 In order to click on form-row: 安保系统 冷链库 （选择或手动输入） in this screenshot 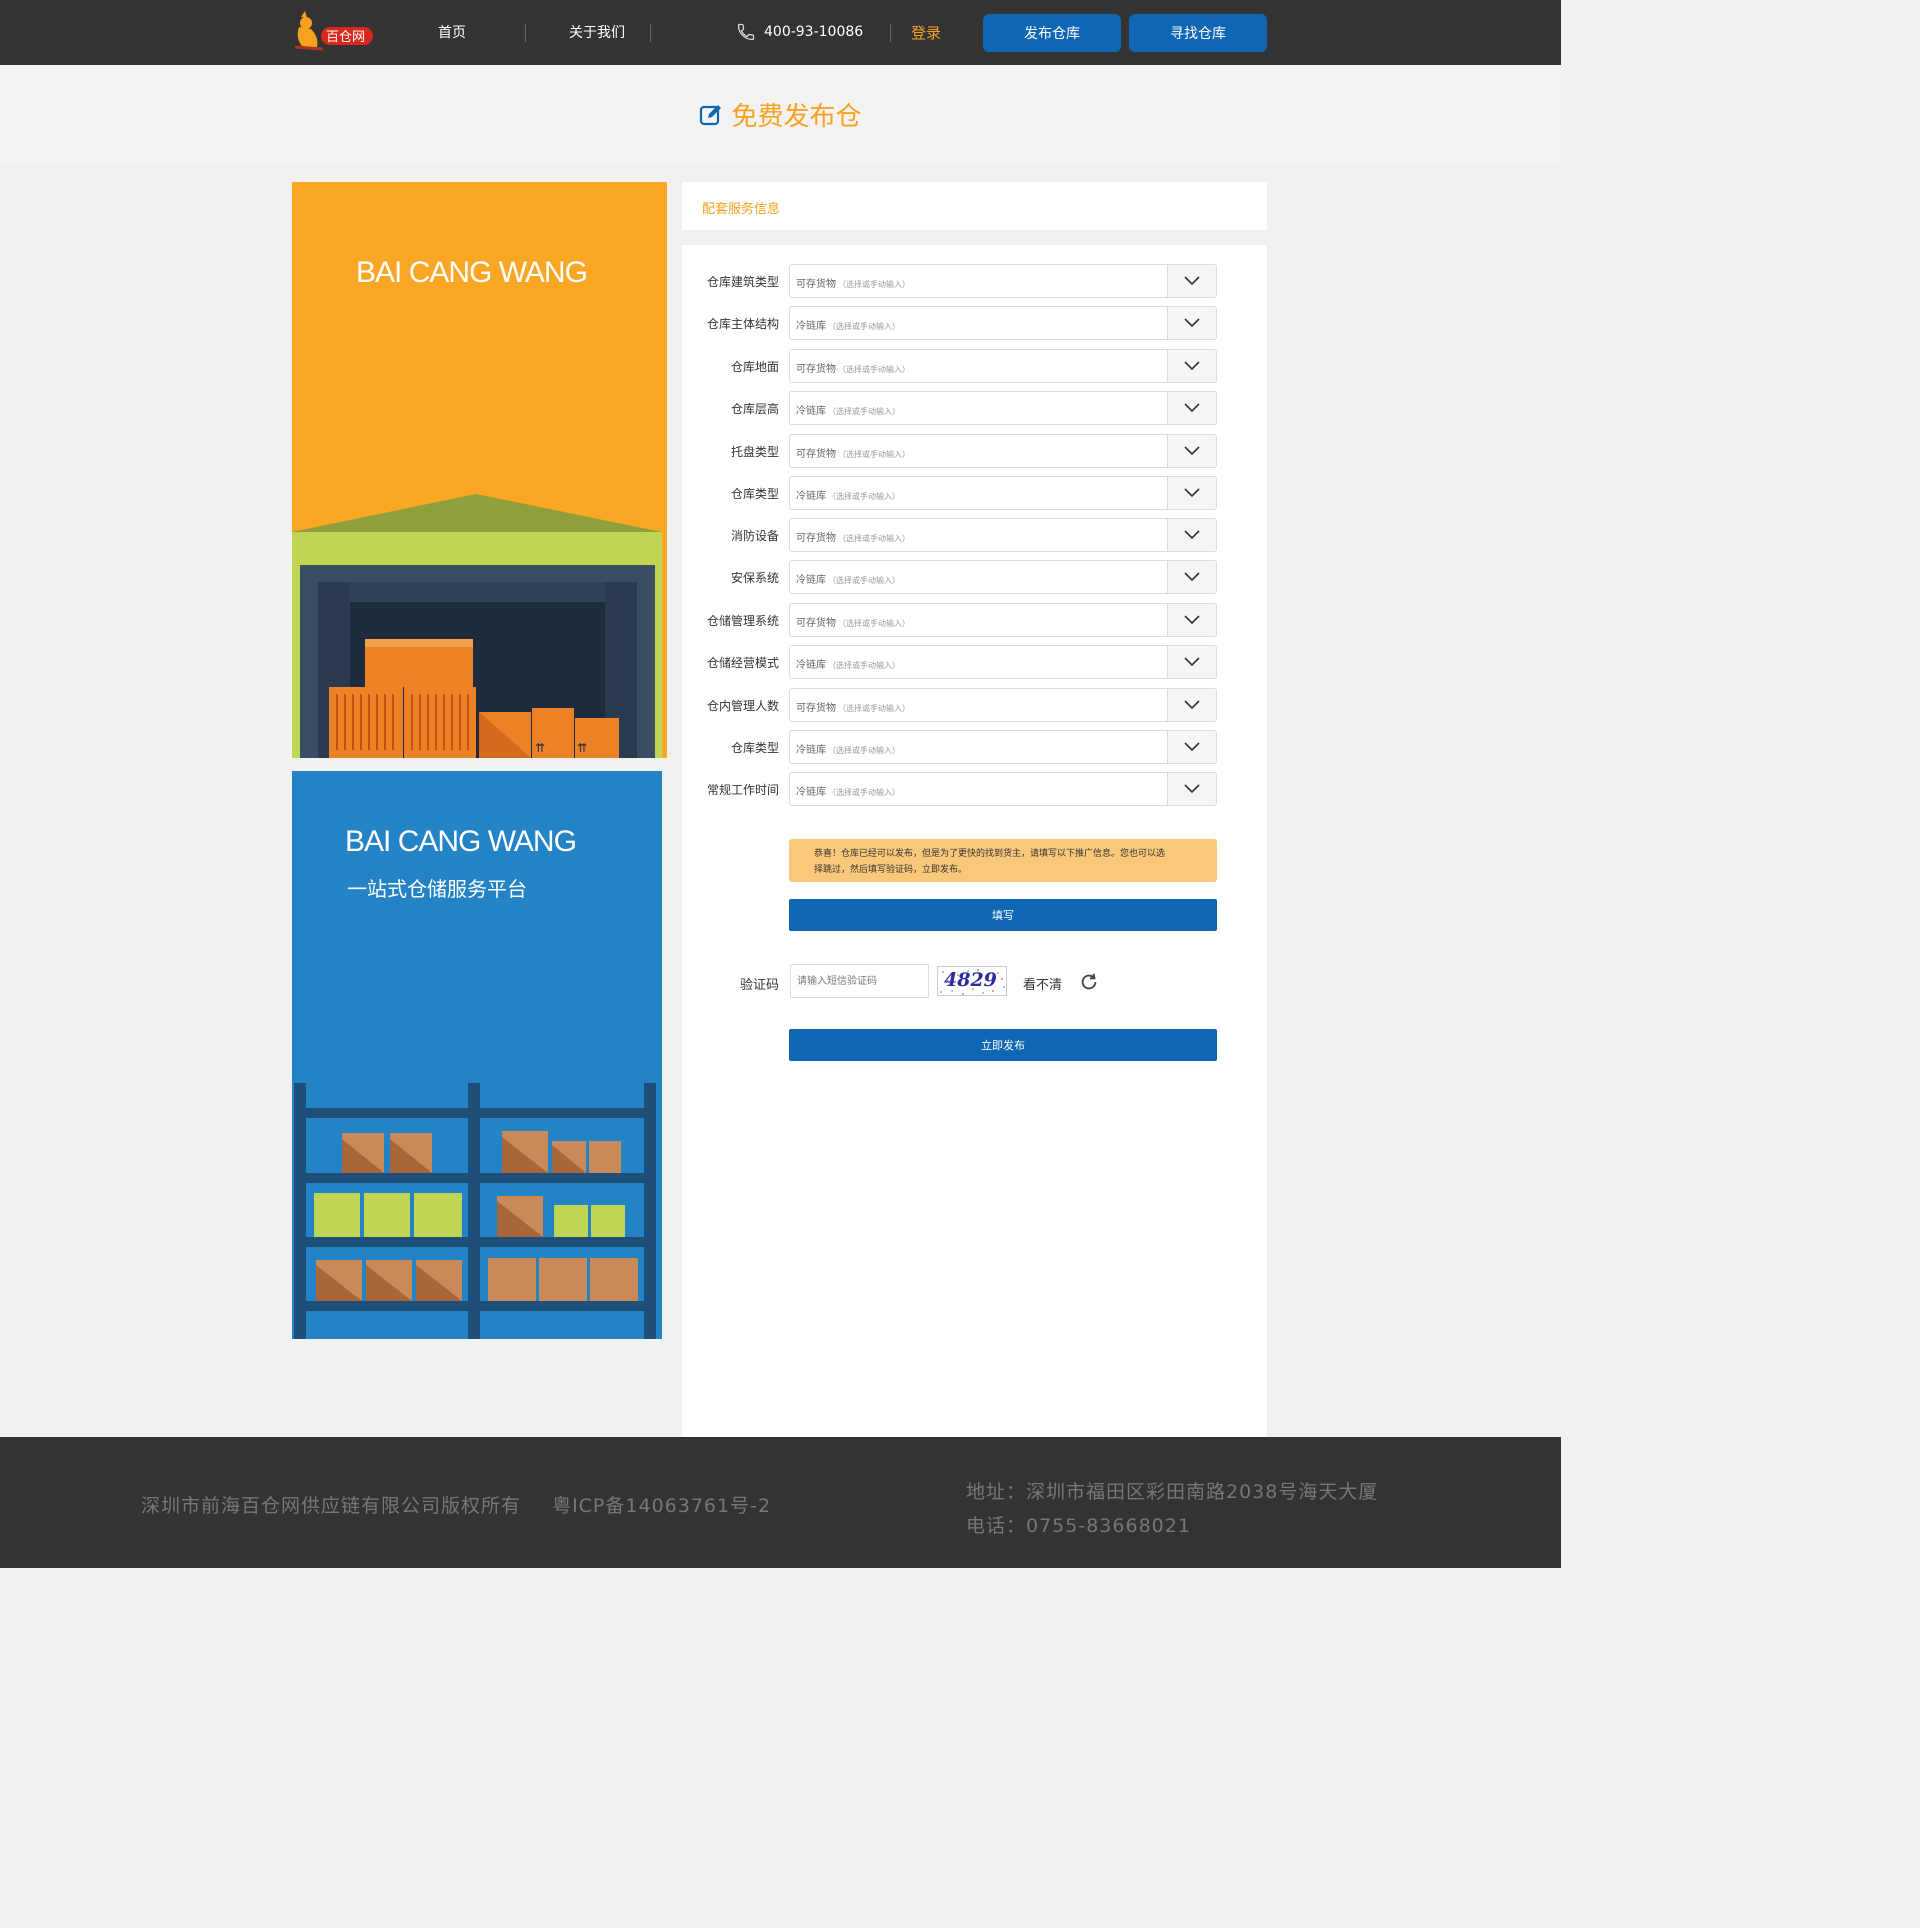, I will do `click(974, 577)`.